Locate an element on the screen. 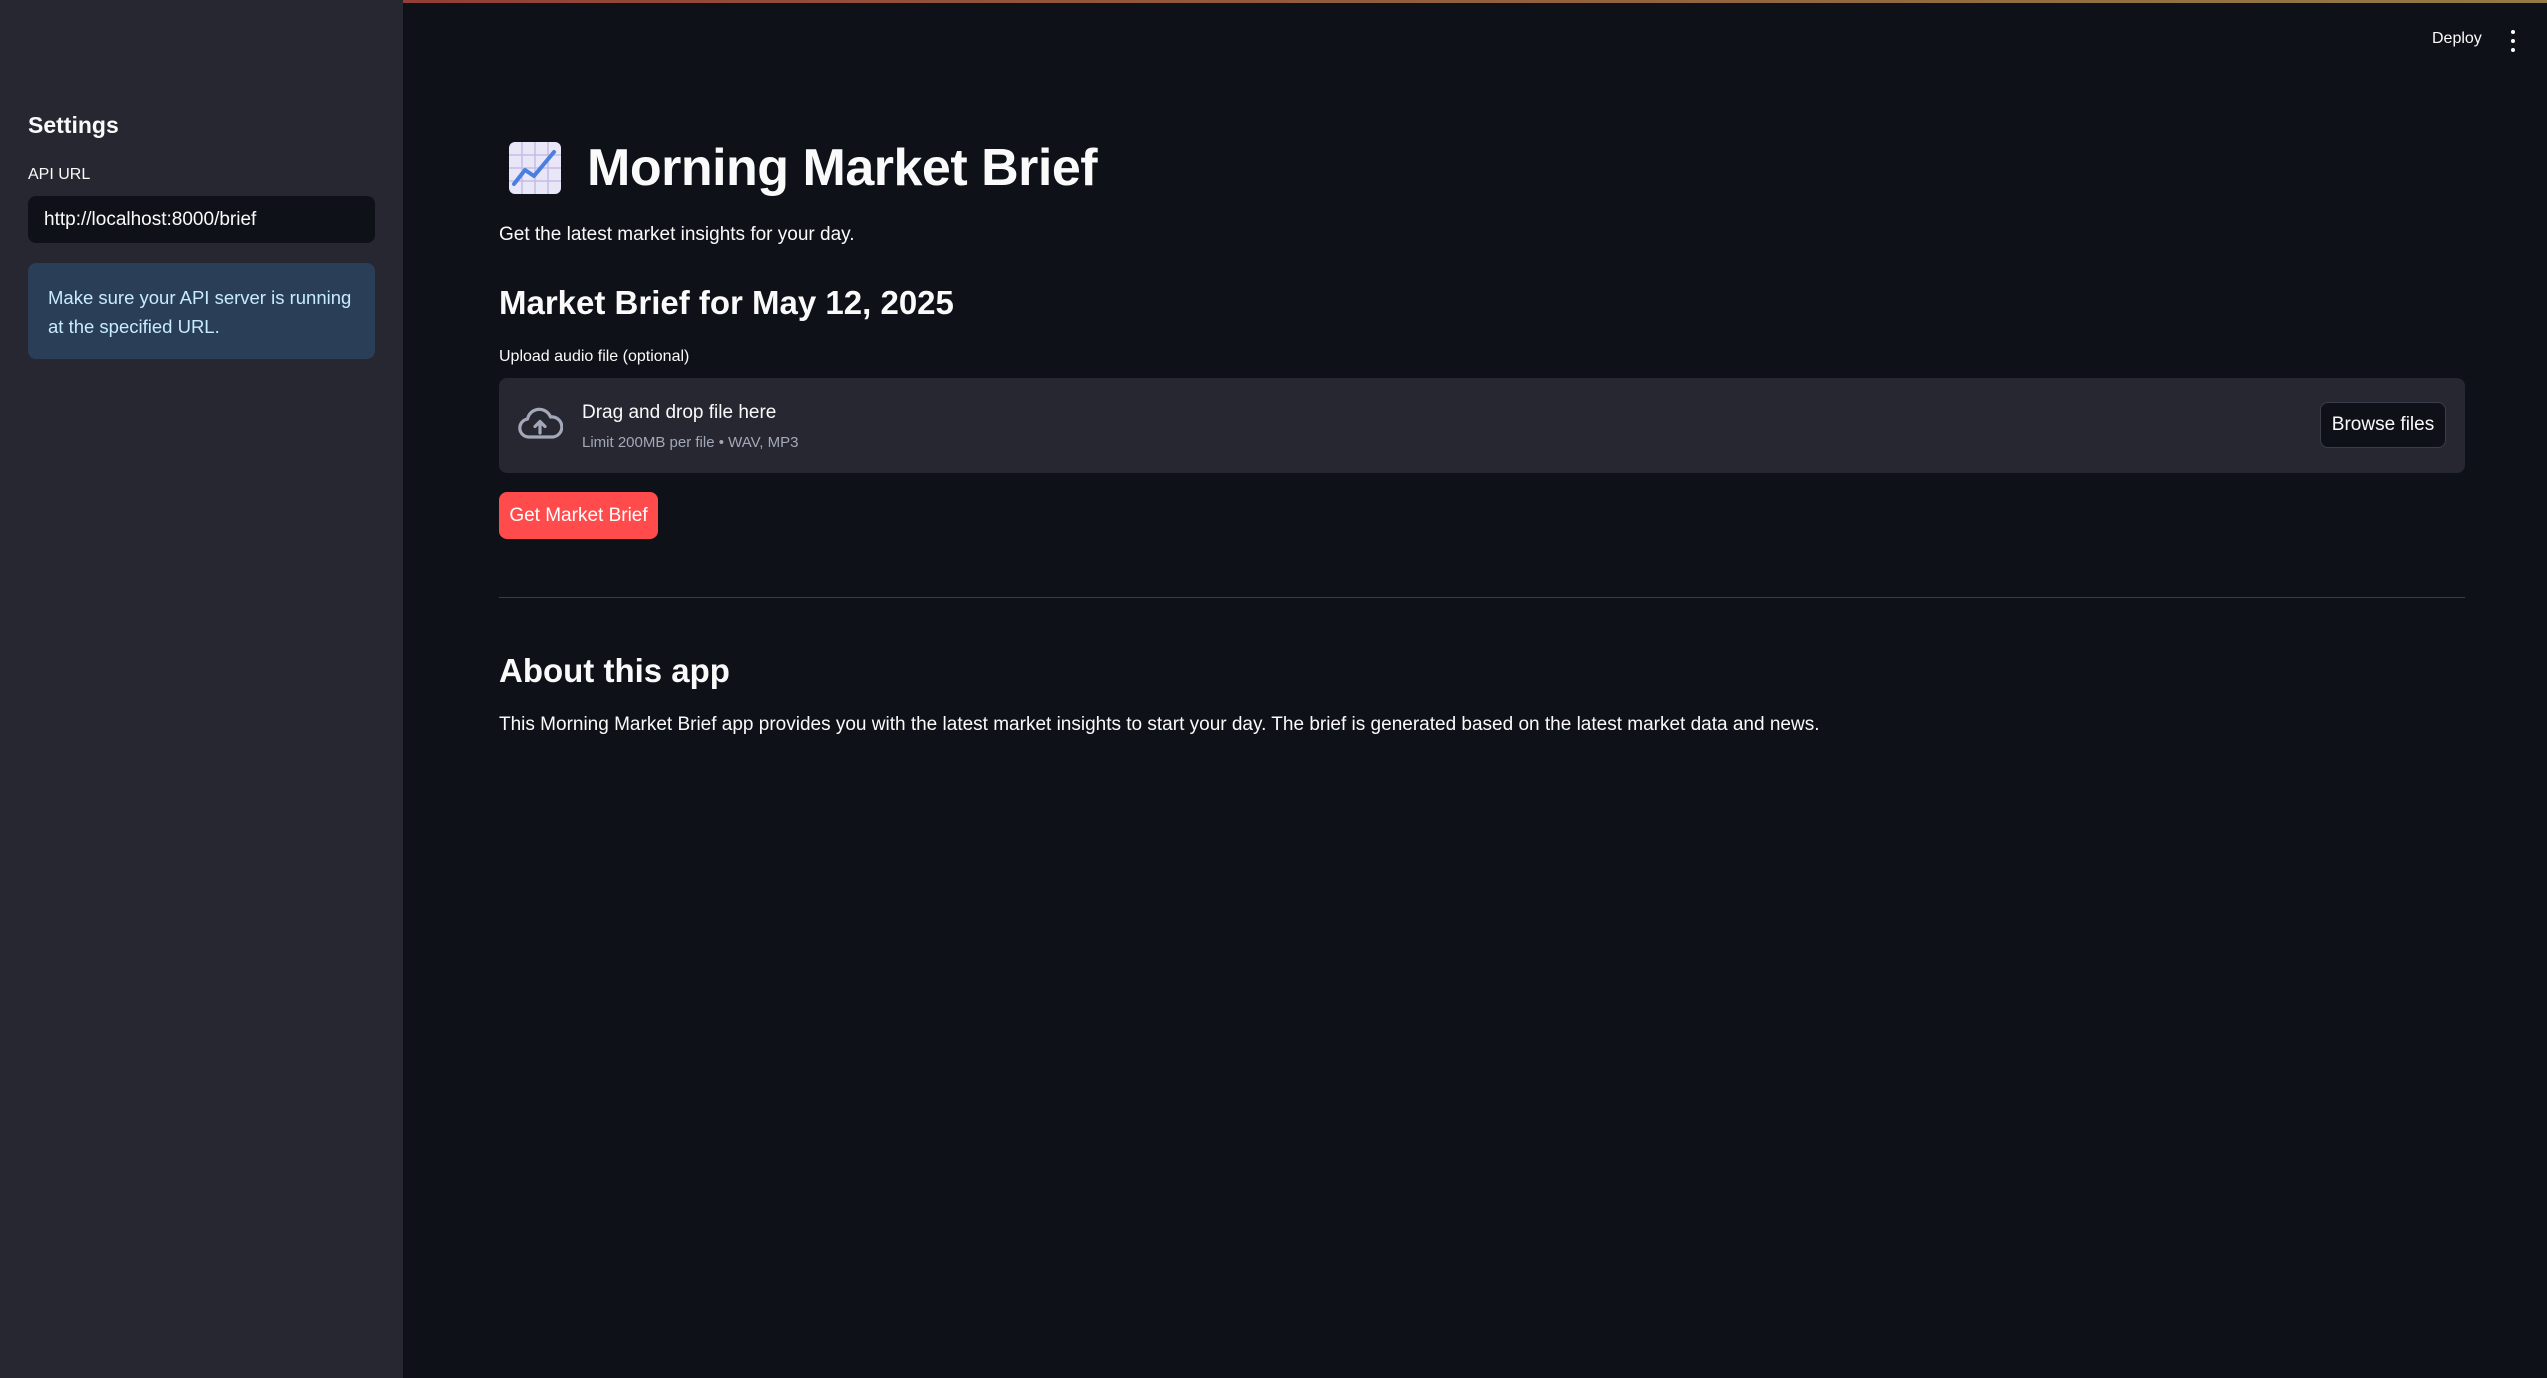 This screenshot has height=1378, width=2547. api-url-label: API URL is located at coordinates (59, 174).